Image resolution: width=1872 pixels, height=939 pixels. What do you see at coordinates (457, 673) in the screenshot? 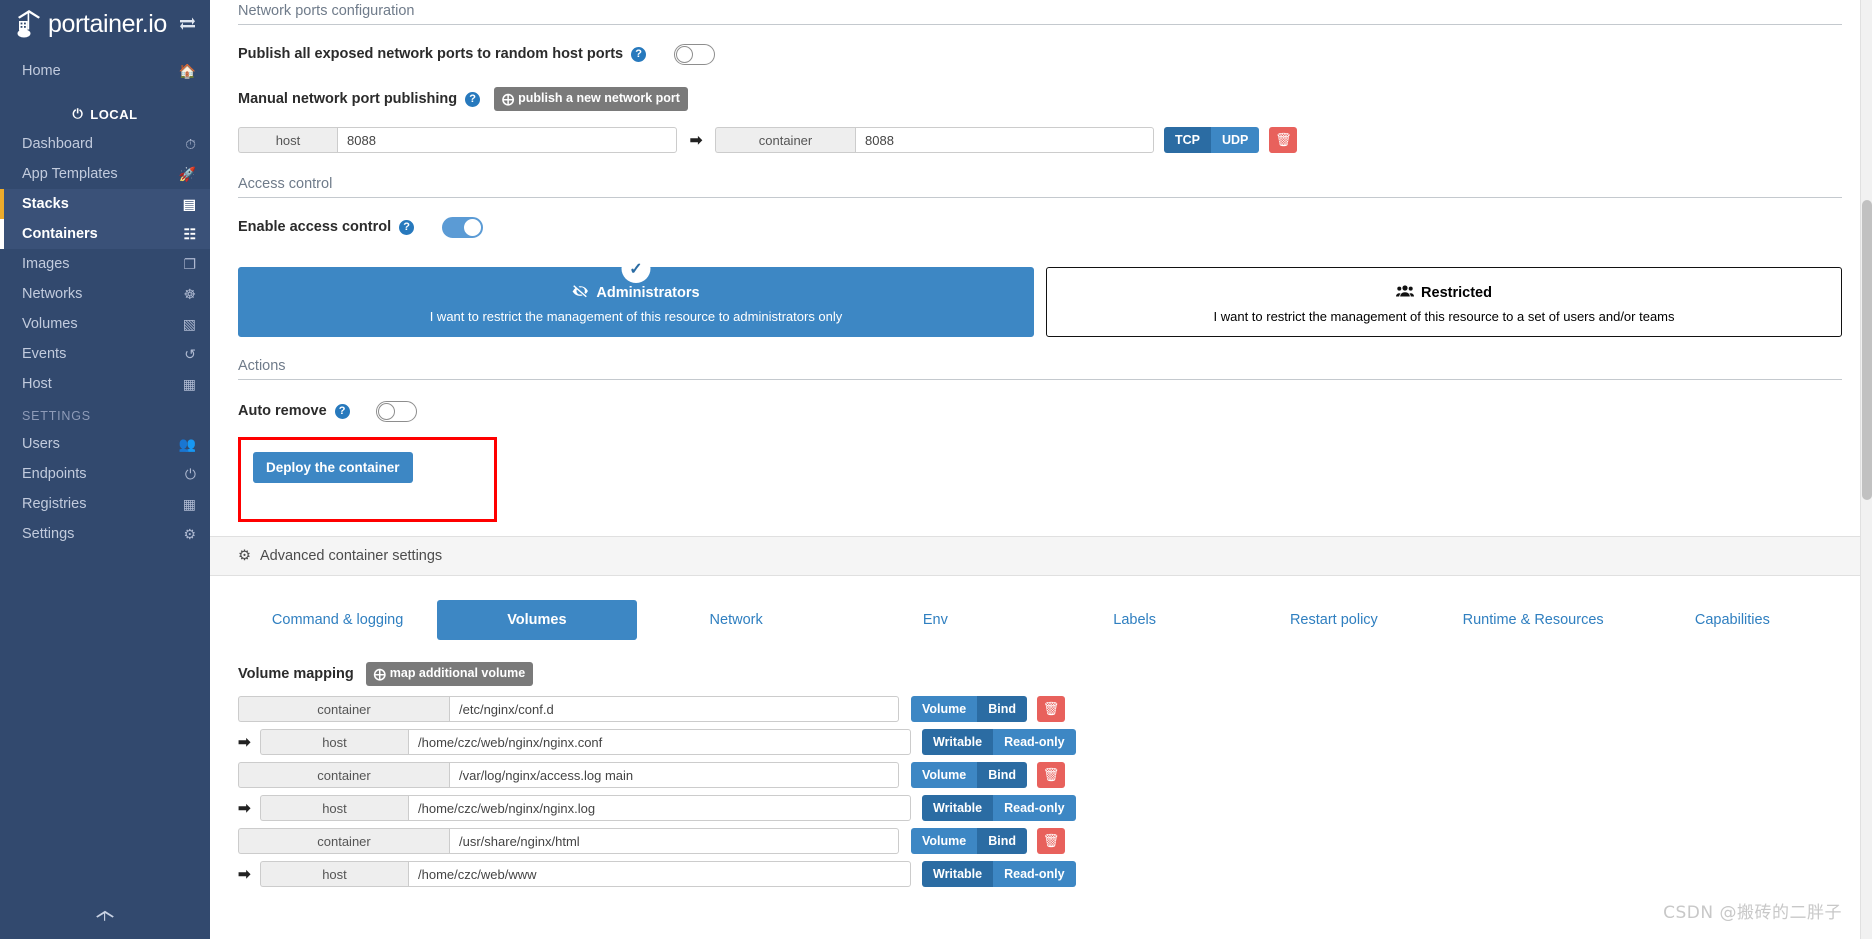
I see `add-volume-label: map additional volume` at bounding box center [457, 673].